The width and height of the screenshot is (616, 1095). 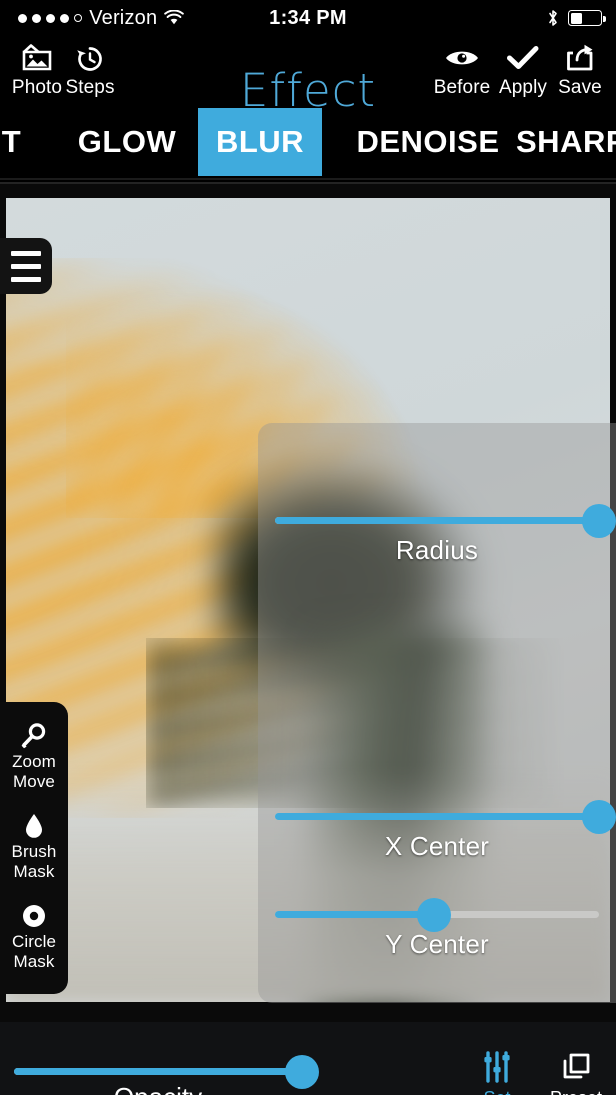 I want to click on sliders-icon, so click(x=497, y=1067).